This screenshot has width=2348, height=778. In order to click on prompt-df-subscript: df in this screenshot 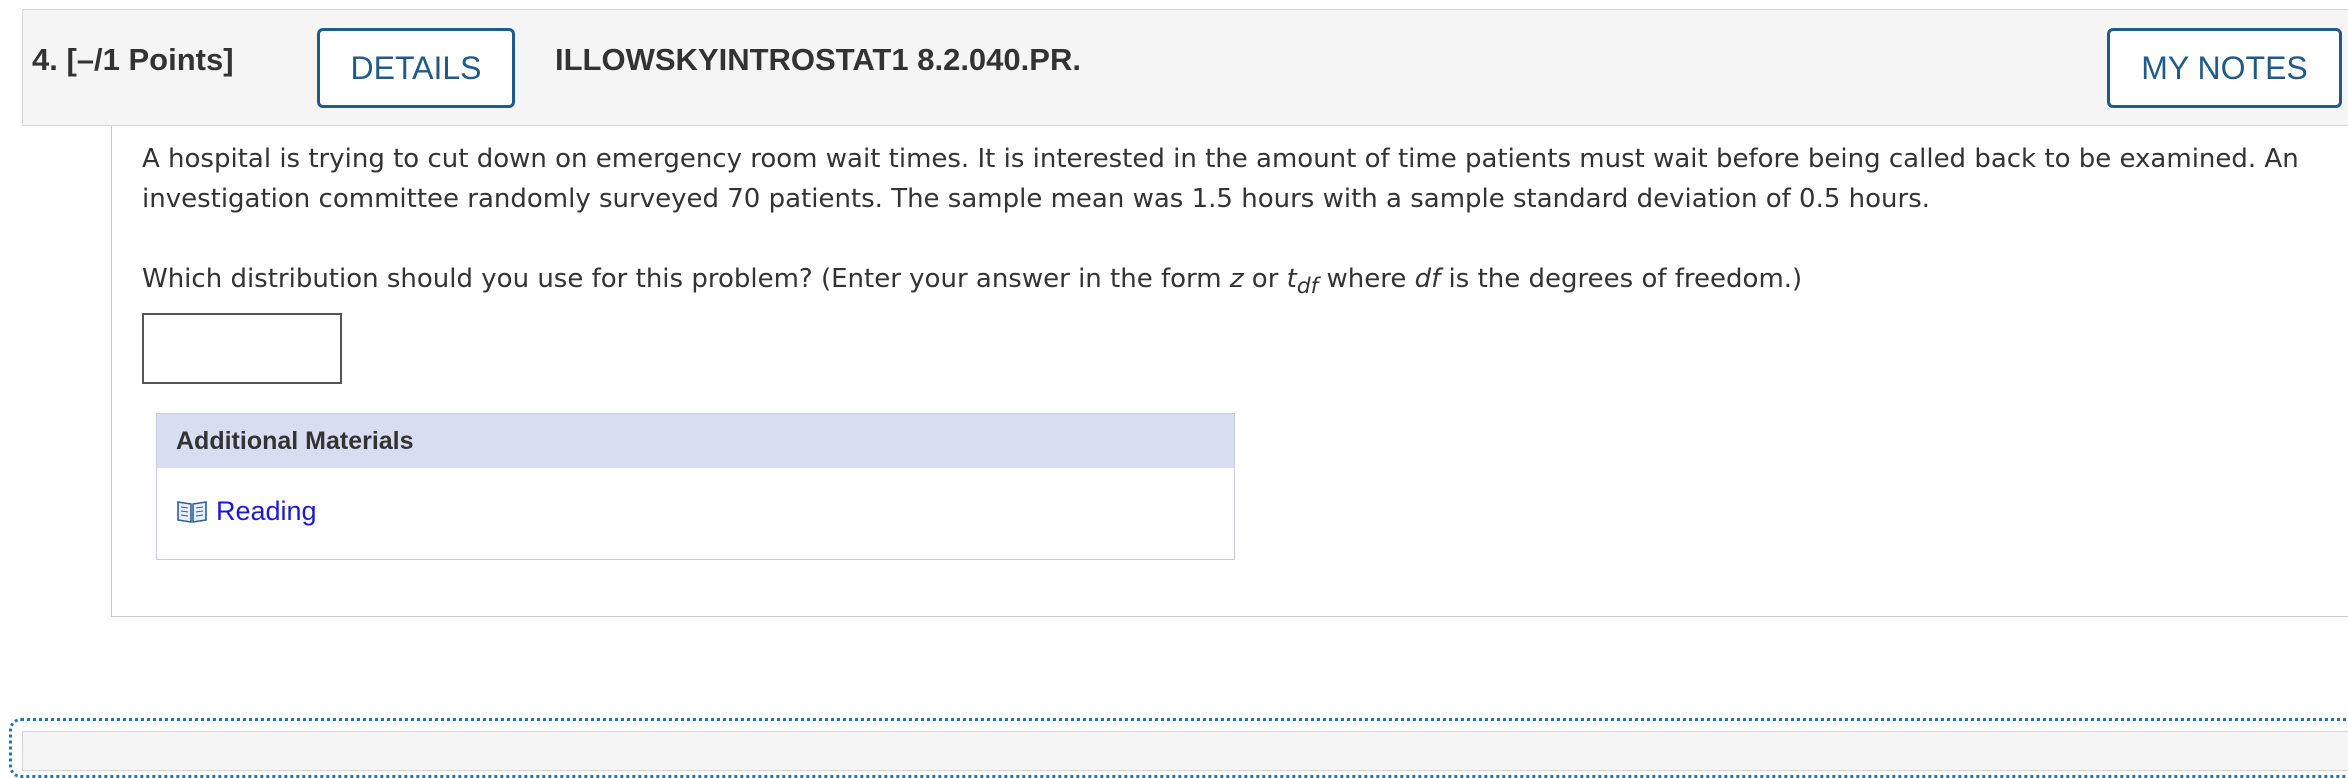, I will do `click(1307, 287)`.